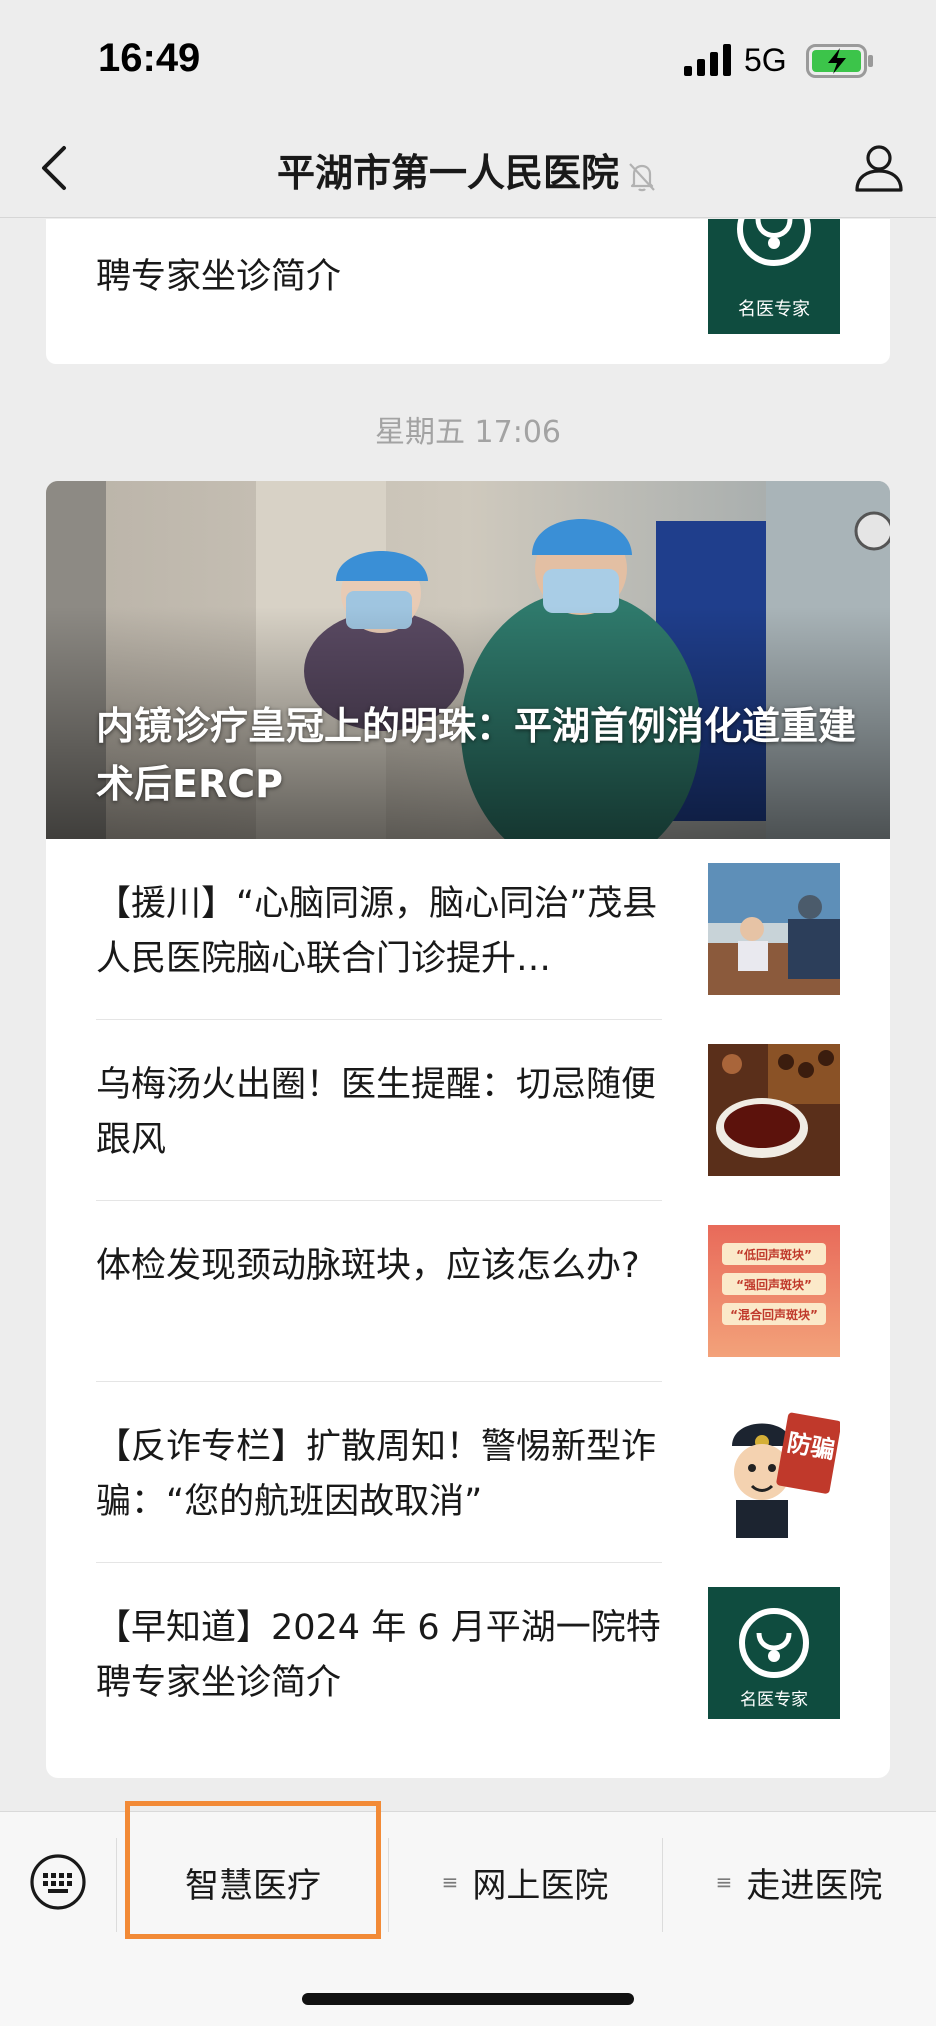  What do you see at coordinates (58, 1882) in the screenshot?
I see `keyboard-icon` at bounding box center [58, 1882].